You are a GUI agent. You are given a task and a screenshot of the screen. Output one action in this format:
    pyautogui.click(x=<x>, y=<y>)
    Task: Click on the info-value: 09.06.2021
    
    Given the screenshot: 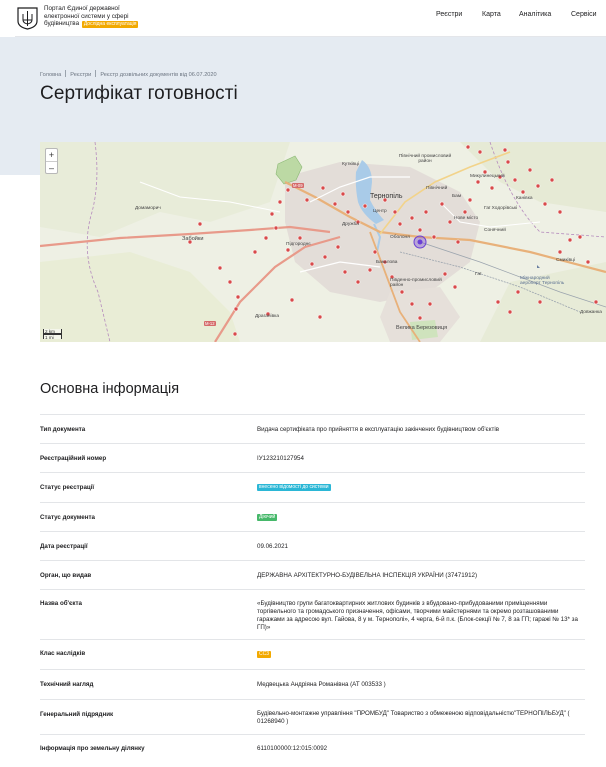 What is the action you would take?
    pyautogui.click(x=272, y=546)
    